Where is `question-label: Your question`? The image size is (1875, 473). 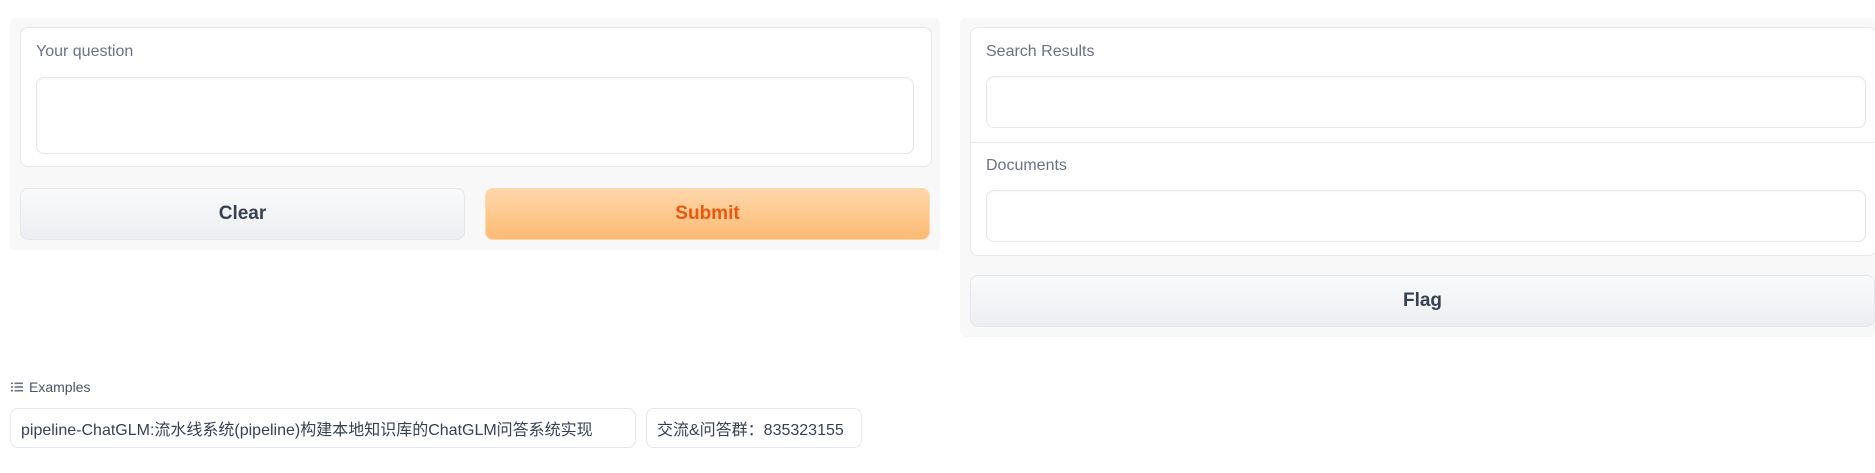 question-label: Your question is located at coordinates (85, 51).